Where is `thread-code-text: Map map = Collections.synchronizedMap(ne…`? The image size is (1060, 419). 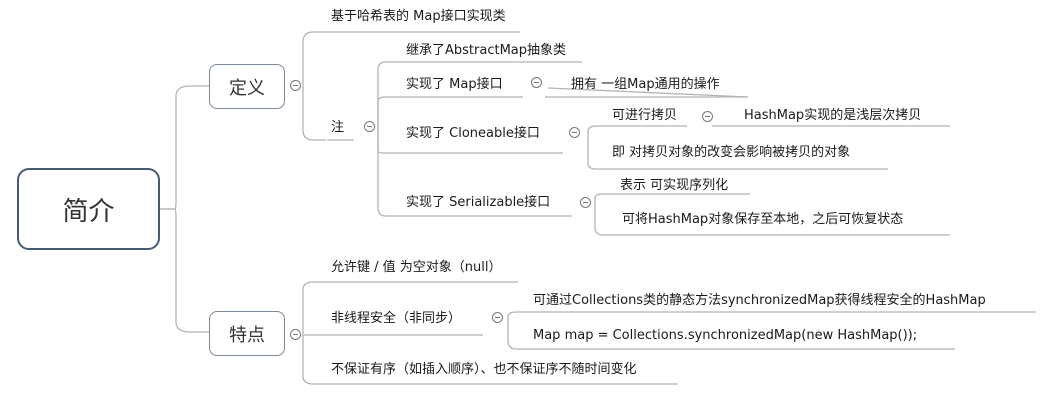 thread-code-text: Map map = Collections.synchronizedMap(ne… is located at coordinates (725, 335).